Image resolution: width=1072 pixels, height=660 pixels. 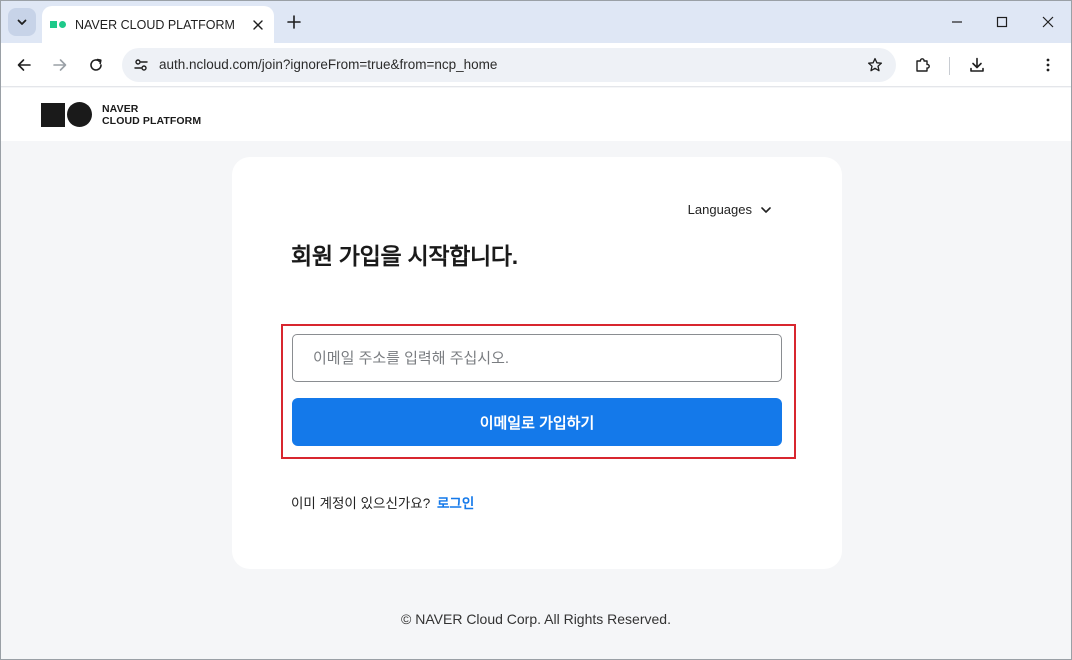 I want to click on browser-tab-active: NAVER CLOUD PLATFORM, so click(x=158, y=24).